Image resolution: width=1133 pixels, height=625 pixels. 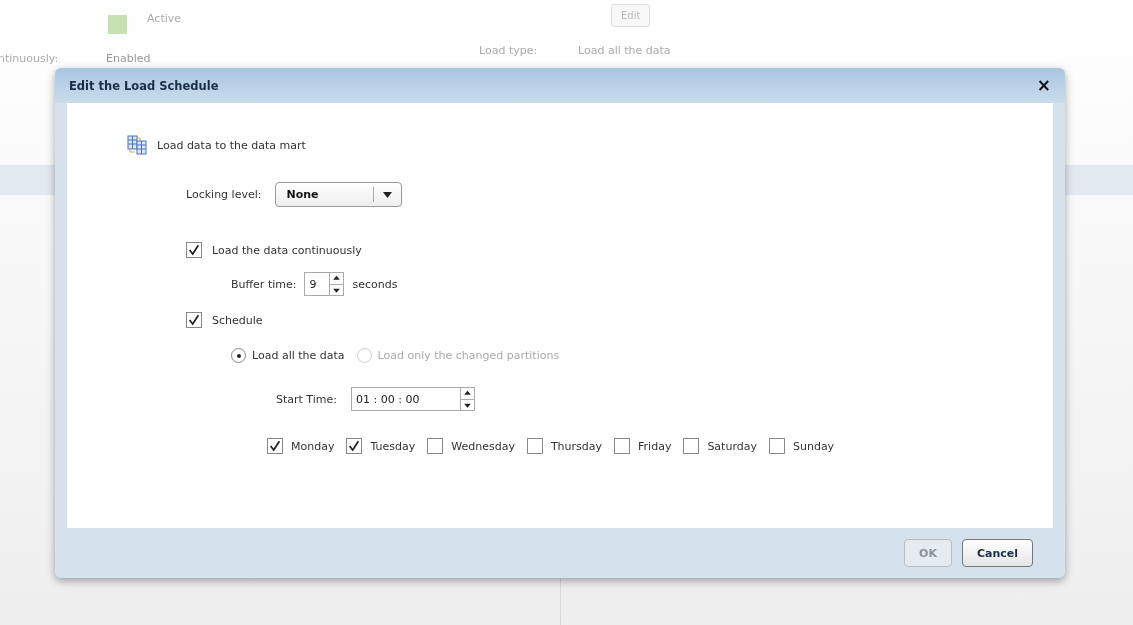 I want to click on field-label: Load type:, so click(x=509, y=50).